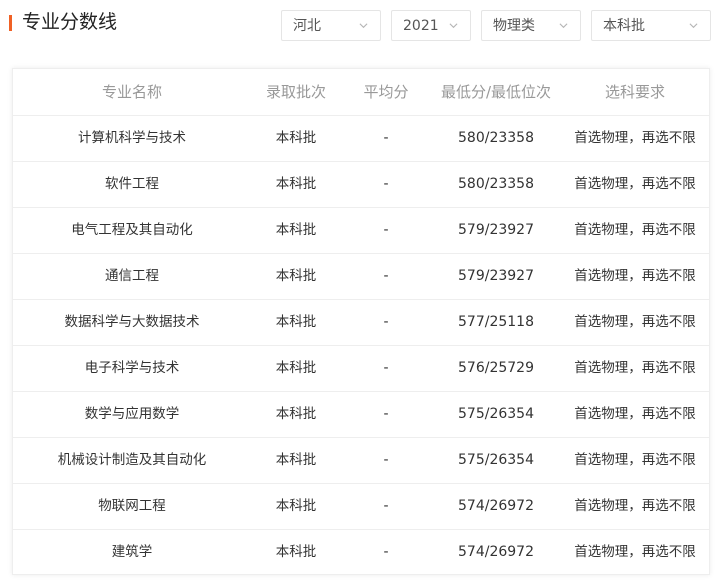 The width and height of the screenshot is (721, 583). What do you see at coordinates (132, 276) in the screenshot?
I see `major-name: 通信工程` at bounding box center [132, 276].